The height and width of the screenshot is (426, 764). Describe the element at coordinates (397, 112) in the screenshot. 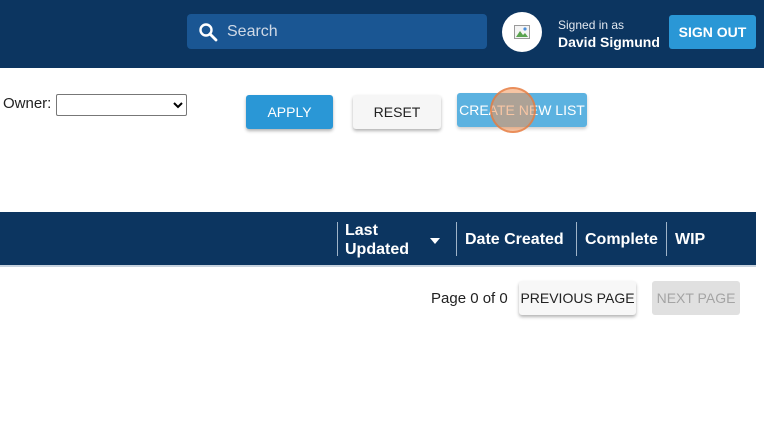

I see `reset-button: RESET` at that location.